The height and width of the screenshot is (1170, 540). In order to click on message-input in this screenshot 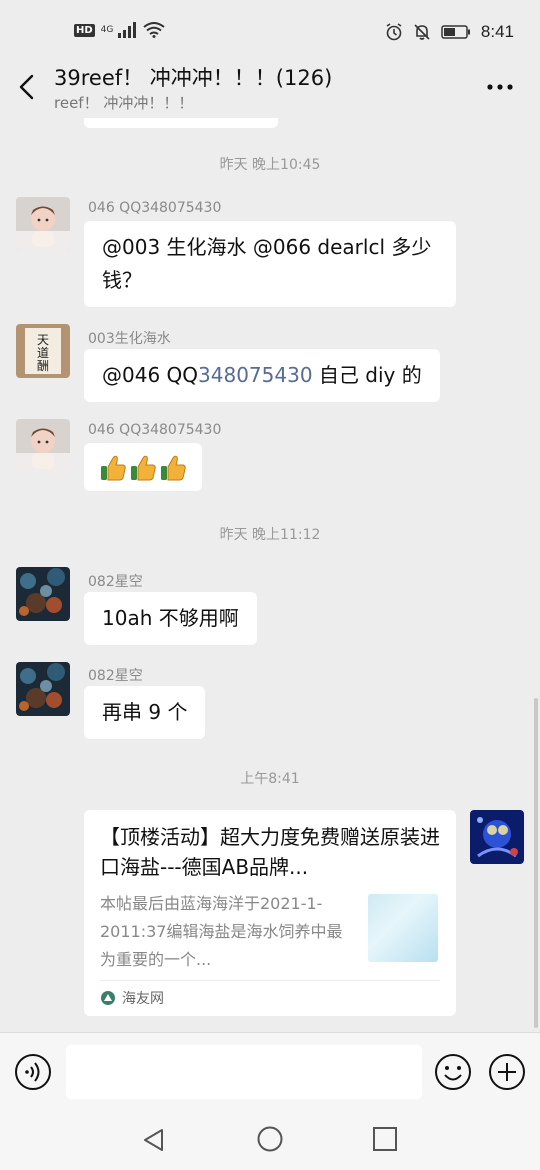, I will do `click(244, 1072)`.